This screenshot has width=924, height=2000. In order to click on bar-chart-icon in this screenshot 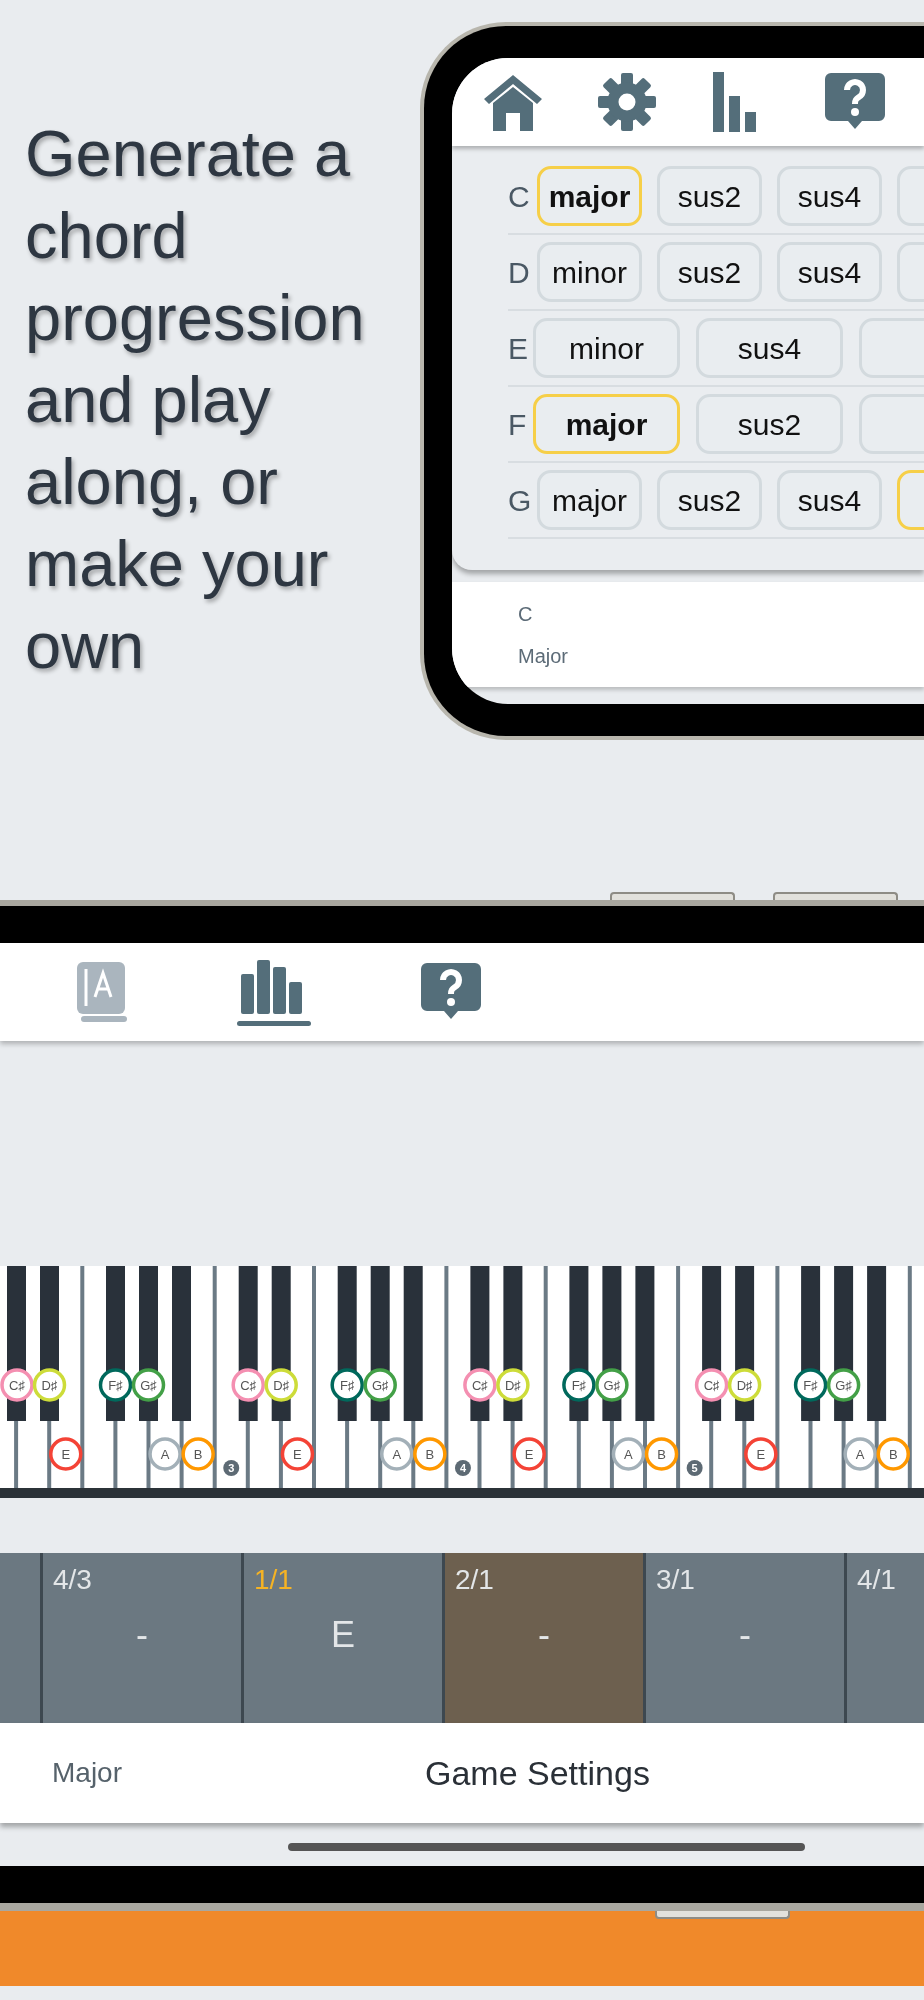, I will do `click(274, 992)`.